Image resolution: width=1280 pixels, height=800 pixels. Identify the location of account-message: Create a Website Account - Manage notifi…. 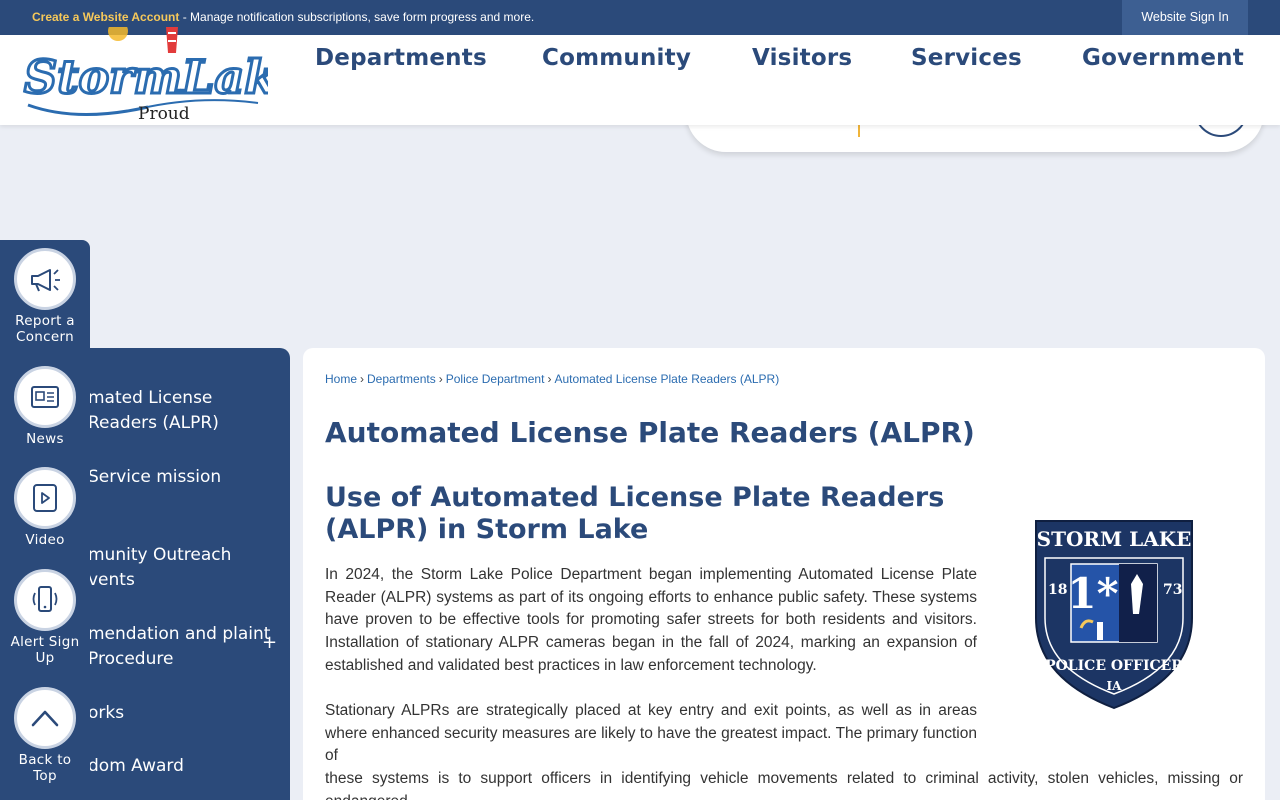
(283, 17).